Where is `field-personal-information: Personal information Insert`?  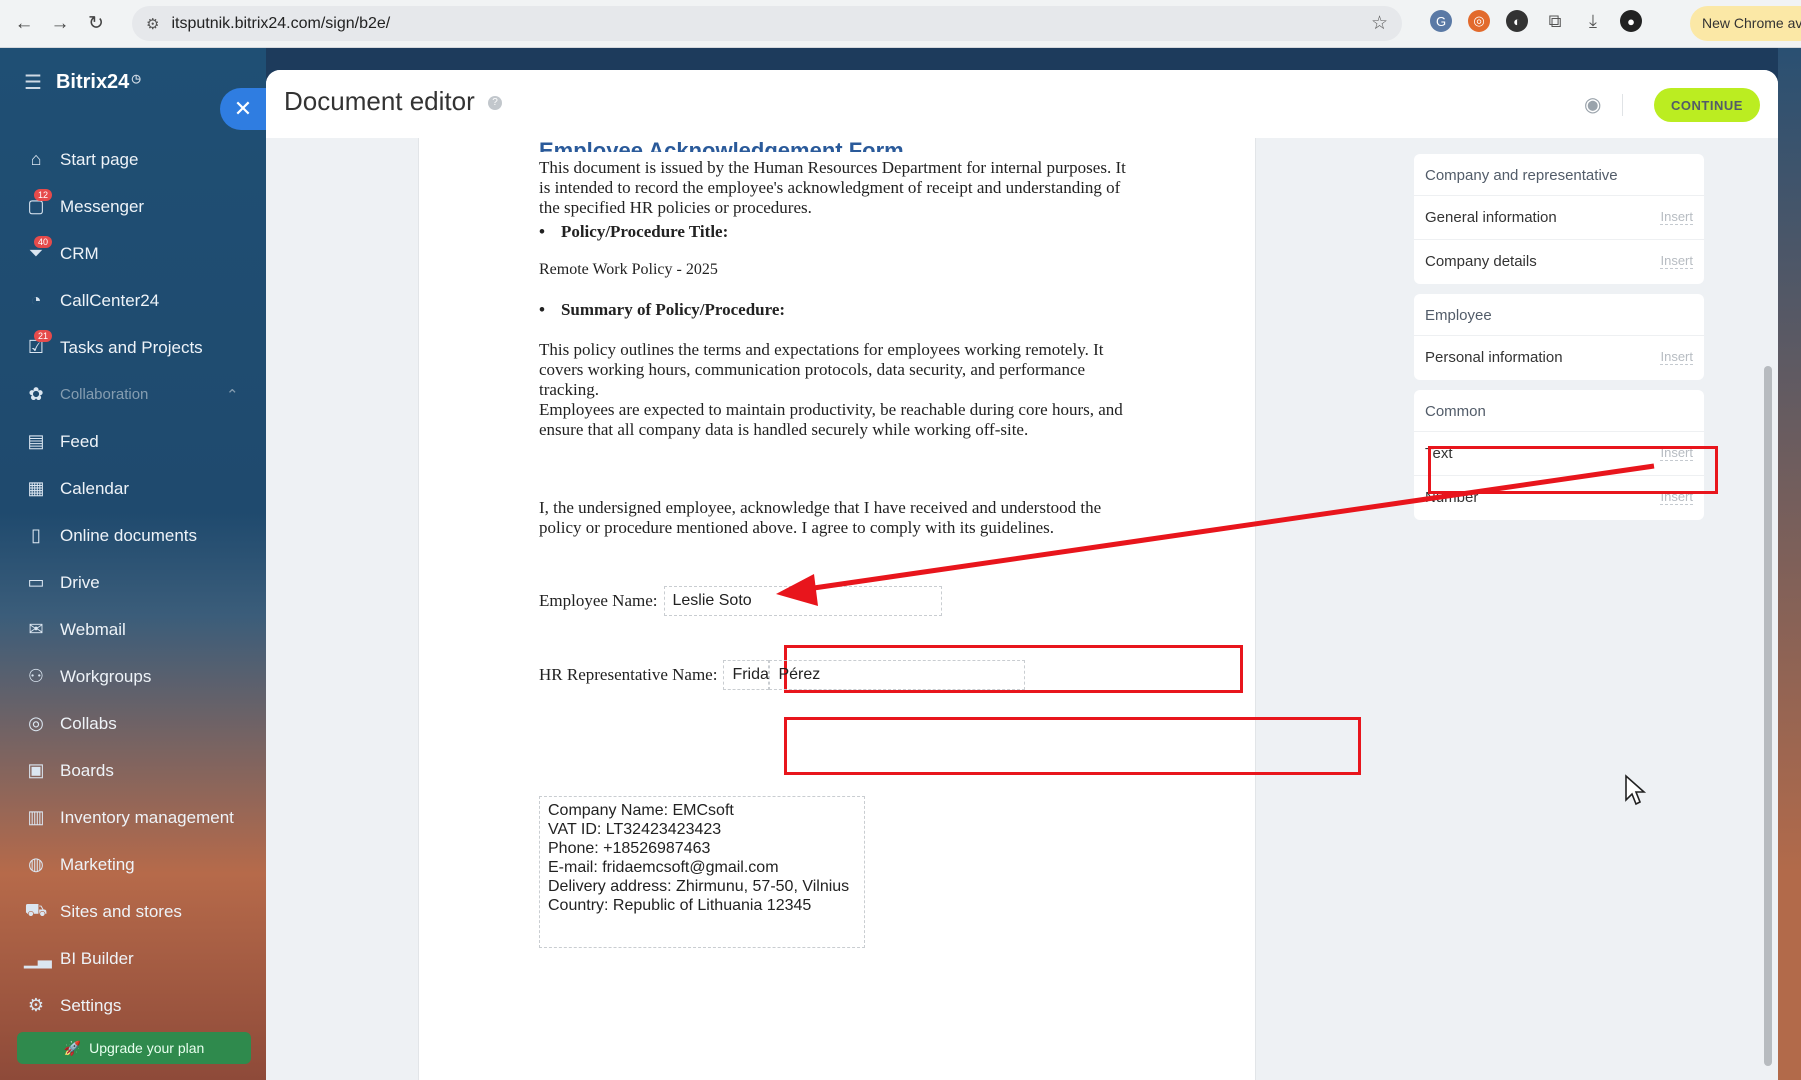
field-personal-information: Personal information Insert is located at coordinates (1559, 358).